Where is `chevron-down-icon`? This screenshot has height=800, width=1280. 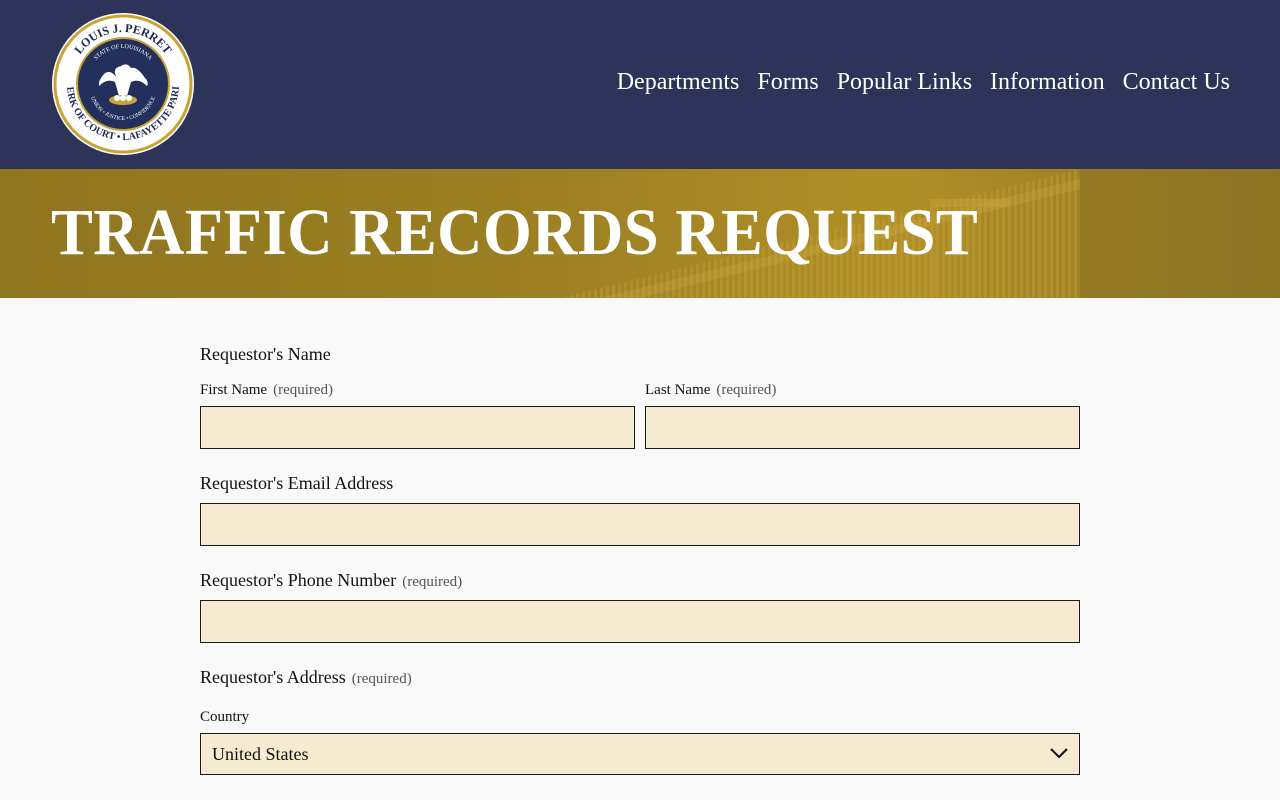
chevron-down-icon is located at coordinates (1059, 753).